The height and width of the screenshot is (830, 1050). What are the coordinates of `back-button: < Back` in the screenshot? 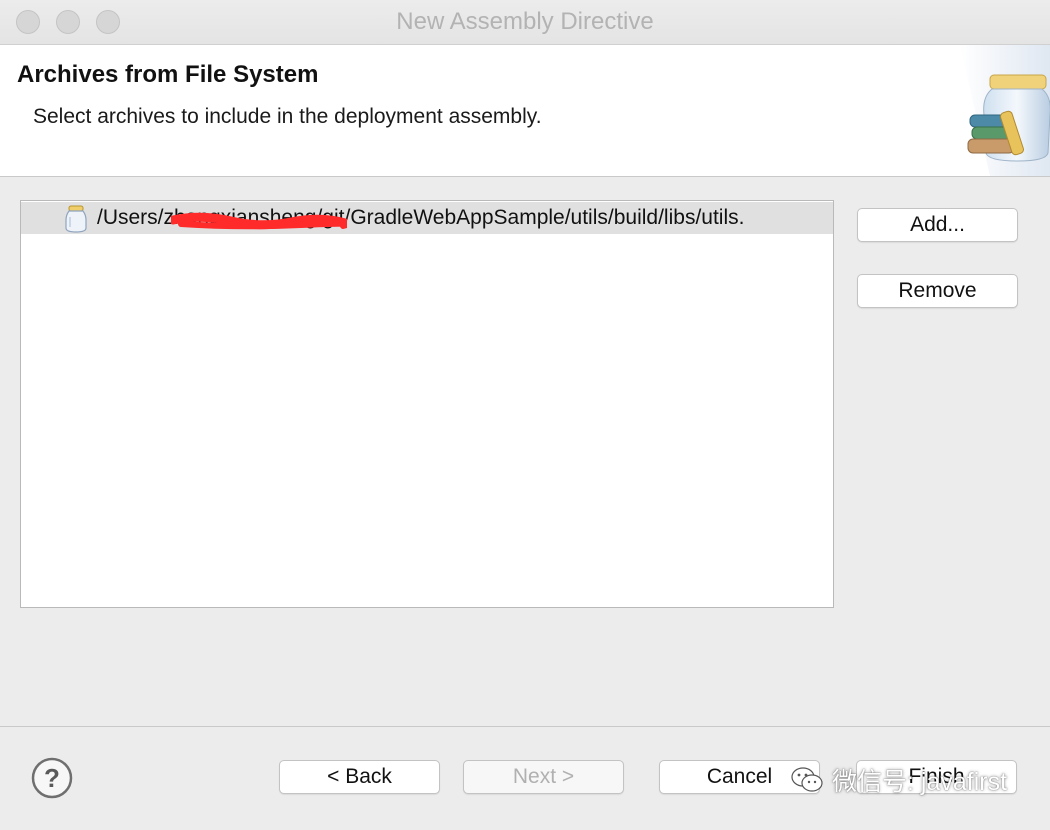 It's located at (359, 777).